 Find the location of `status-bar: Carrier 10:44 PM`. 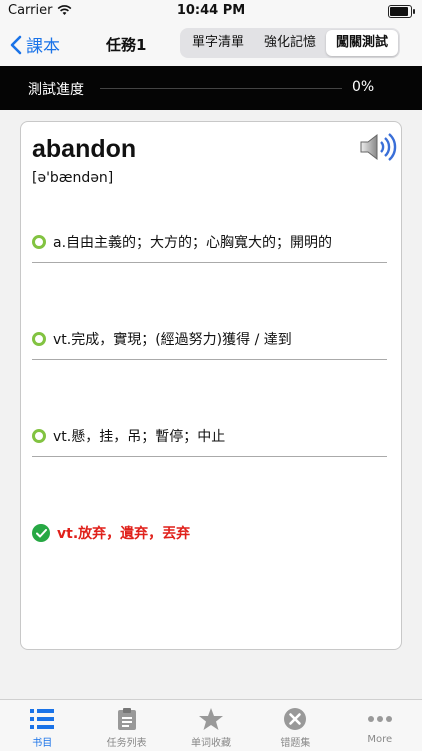

status-bar: Carrier 10:44 PM is located at coordinates (211, 11).